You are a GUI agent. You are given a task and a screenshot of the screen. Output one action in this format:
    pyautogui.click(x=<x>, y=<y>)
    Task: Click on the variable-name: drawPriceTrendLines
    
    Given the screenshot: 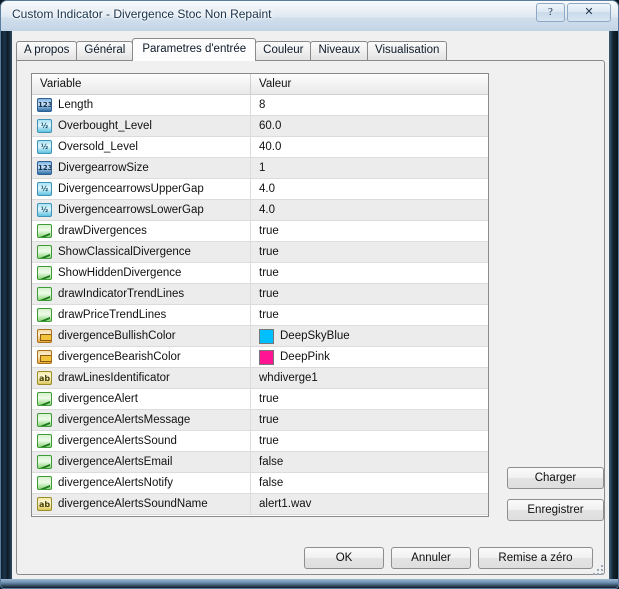 What is the action you would take?
    pyautogui.click(x=112, y=315)
    